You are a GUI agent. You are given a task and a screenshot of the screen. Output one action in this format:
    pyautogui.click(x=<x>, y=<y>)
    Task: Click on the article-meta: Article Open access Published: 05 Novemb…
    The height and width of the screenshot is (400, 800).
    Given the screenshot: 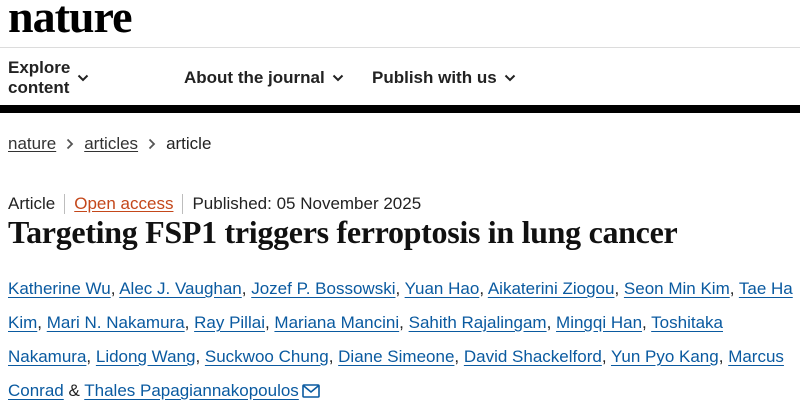 What is the action you would take?
    pyautogui.click(x=214, y=204)
    